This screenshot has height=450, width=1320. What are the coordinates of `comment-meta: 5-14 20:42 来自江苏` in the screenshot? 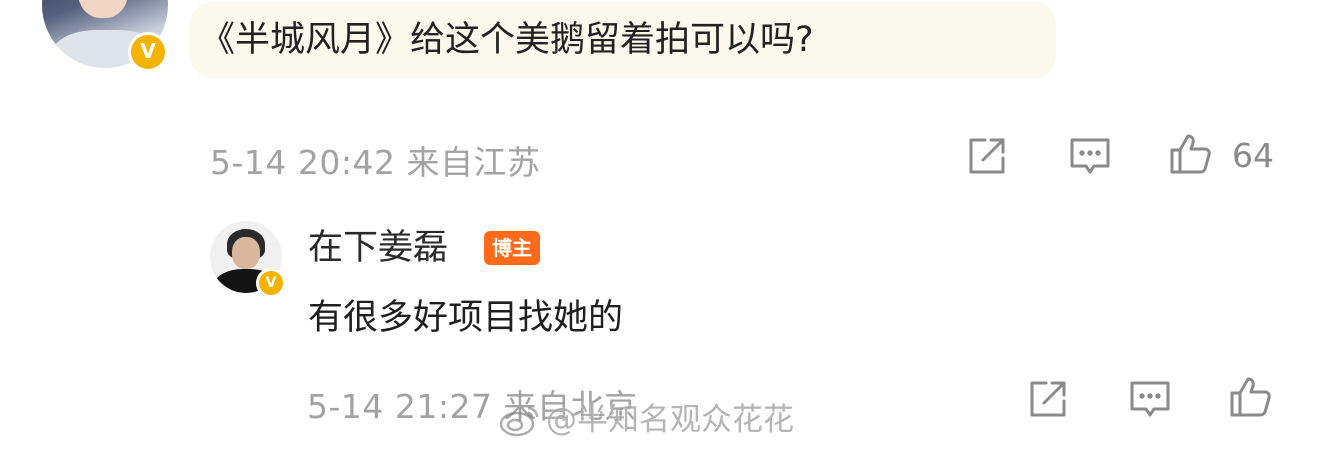 It's located at (375, 162).